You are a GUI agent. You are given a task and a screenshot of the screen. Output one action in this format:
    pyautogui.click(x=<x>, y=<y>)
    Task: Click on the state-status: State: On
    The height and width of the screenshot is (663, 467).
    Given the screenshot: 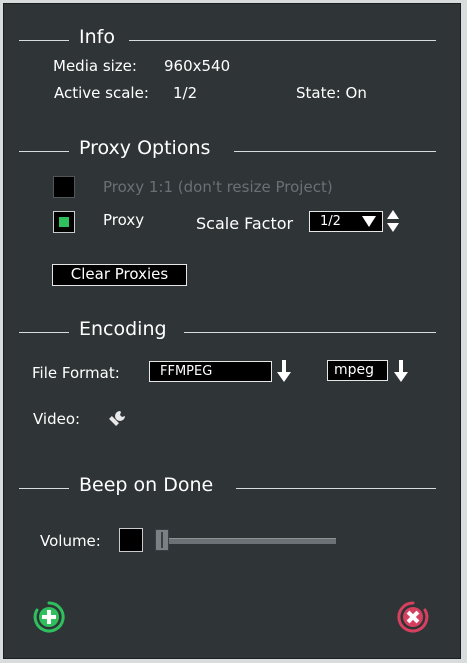 What is the action you would take?
    pyautogui.click(x=331, y=93)
    